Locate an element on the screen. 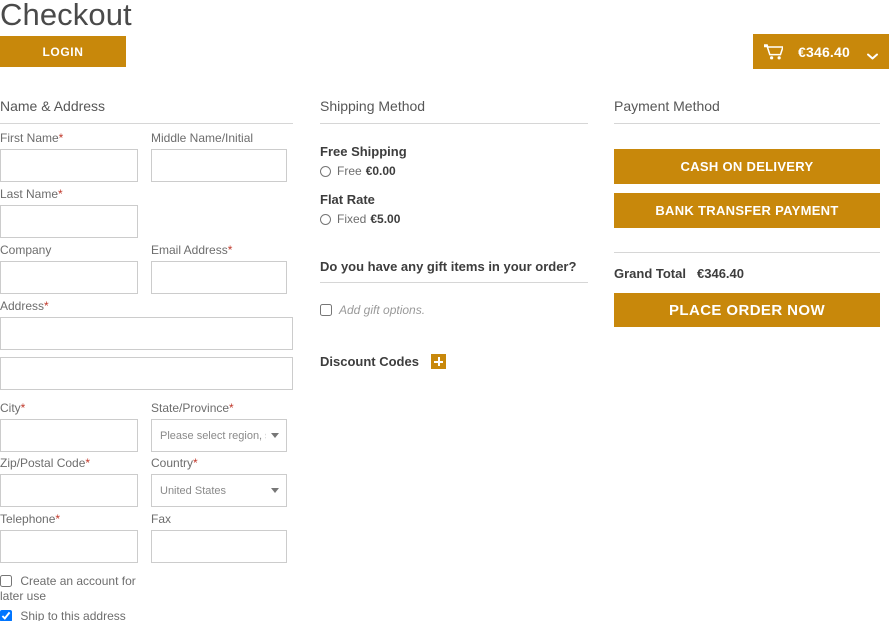 The height and width of the screenshot is (621, 889). email-label: Email Address* is located at coordinates (192, 250).